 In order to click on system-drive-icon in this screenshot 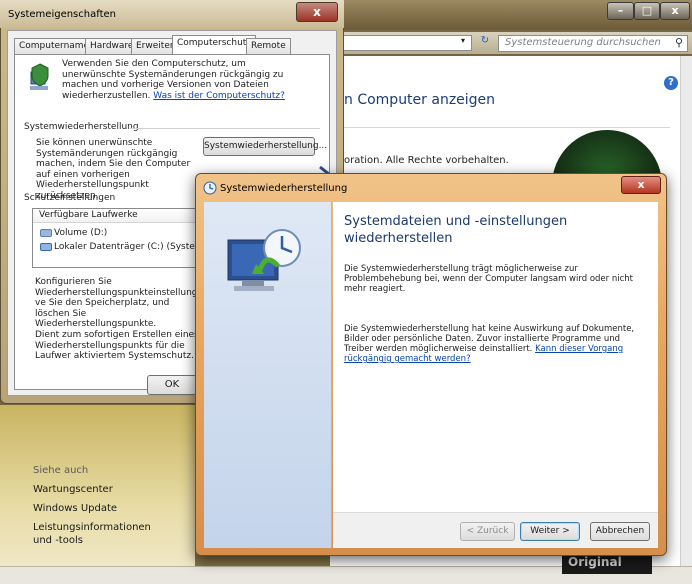, I will do `click(46, 246)`.